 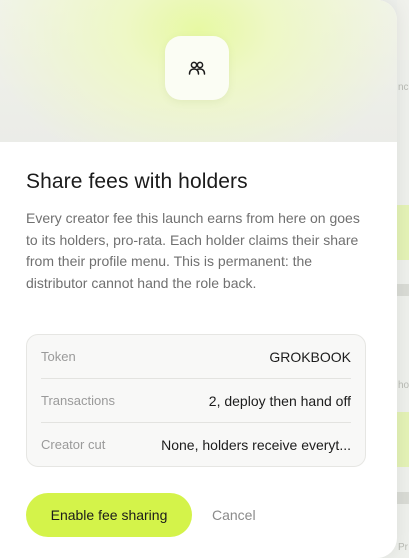 I want to click on details-value: GROKBOOK, so click(x=310, y=356).